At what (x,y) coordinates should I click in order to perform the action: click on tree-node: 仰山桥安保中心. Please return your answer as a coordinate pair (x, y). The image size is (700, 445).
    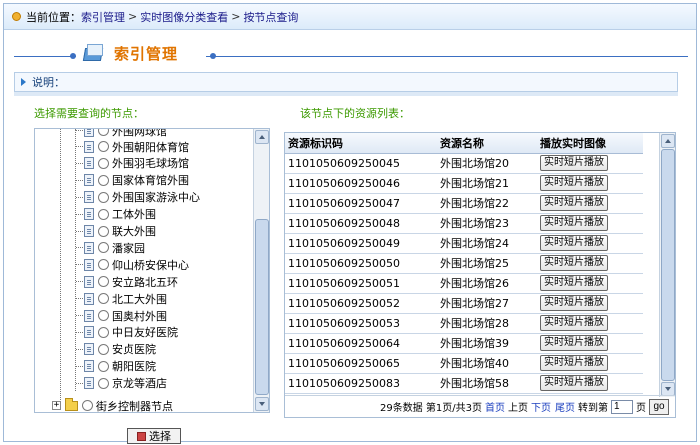
    Looking at the image, I should click on (132, 264).